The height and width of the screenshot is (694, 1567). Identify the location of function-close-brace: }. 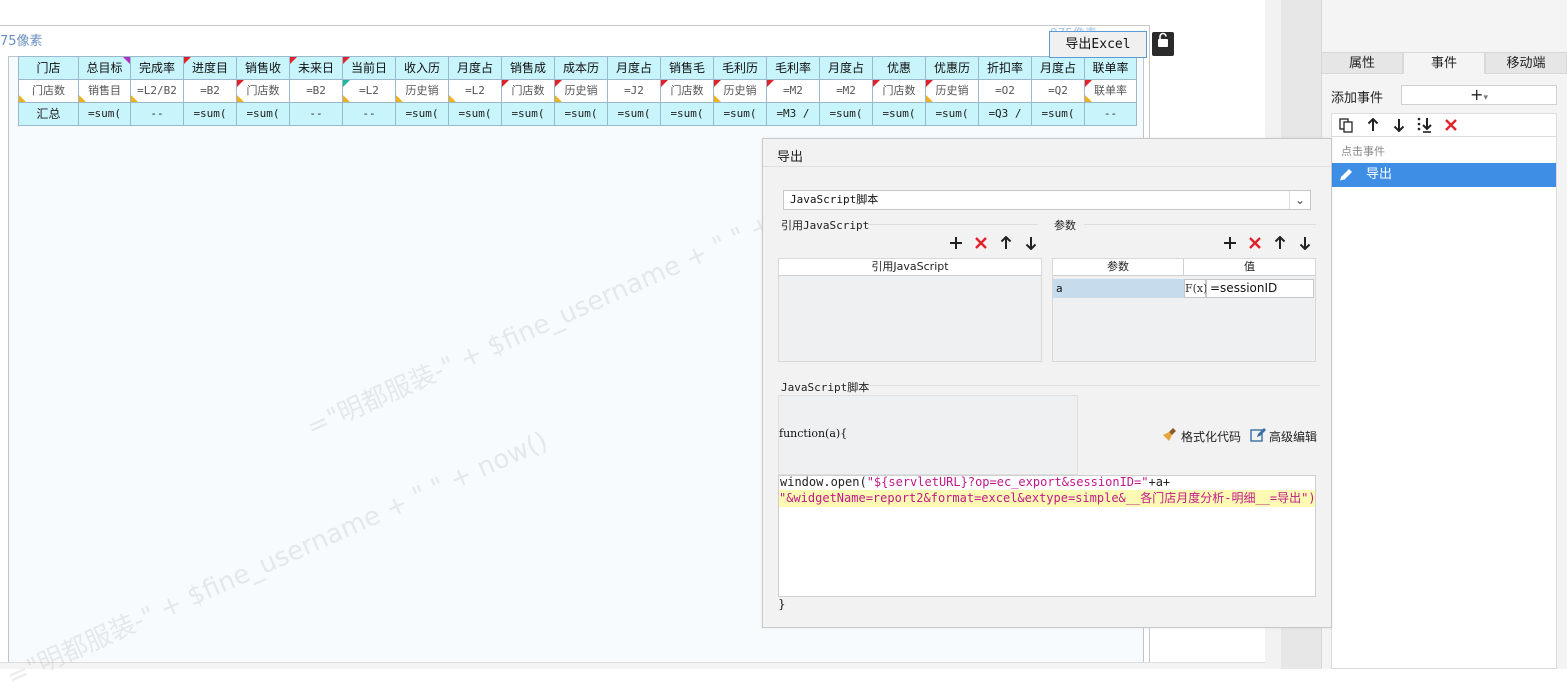
(782, 604).